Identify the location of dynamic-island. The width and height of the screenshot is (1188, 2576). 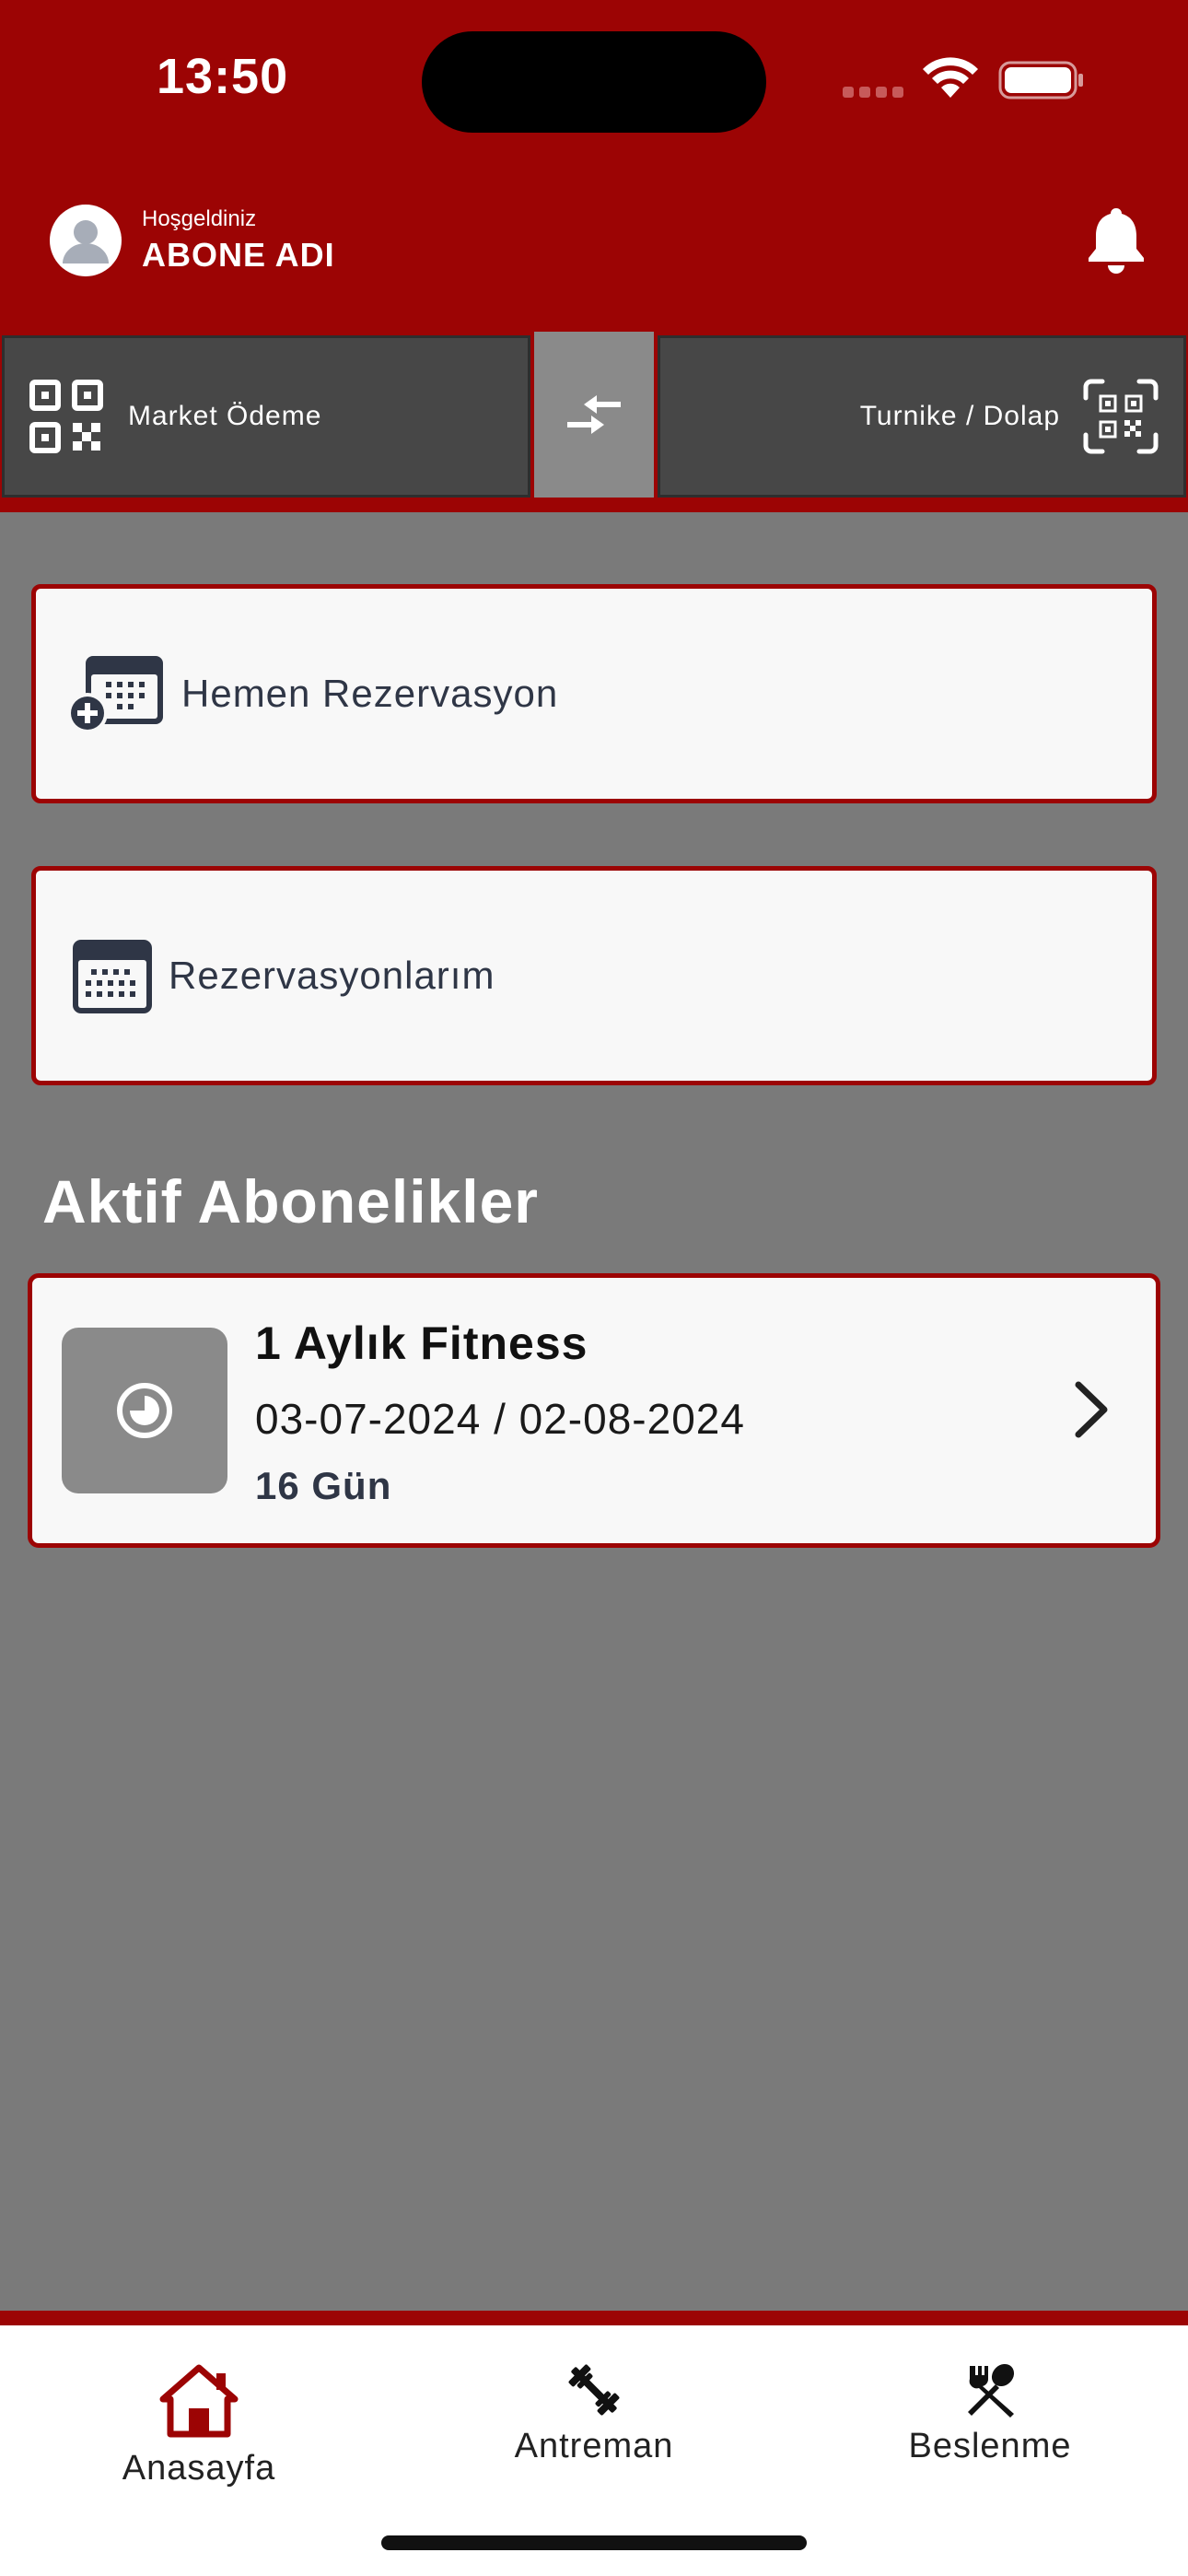
(594, 82).